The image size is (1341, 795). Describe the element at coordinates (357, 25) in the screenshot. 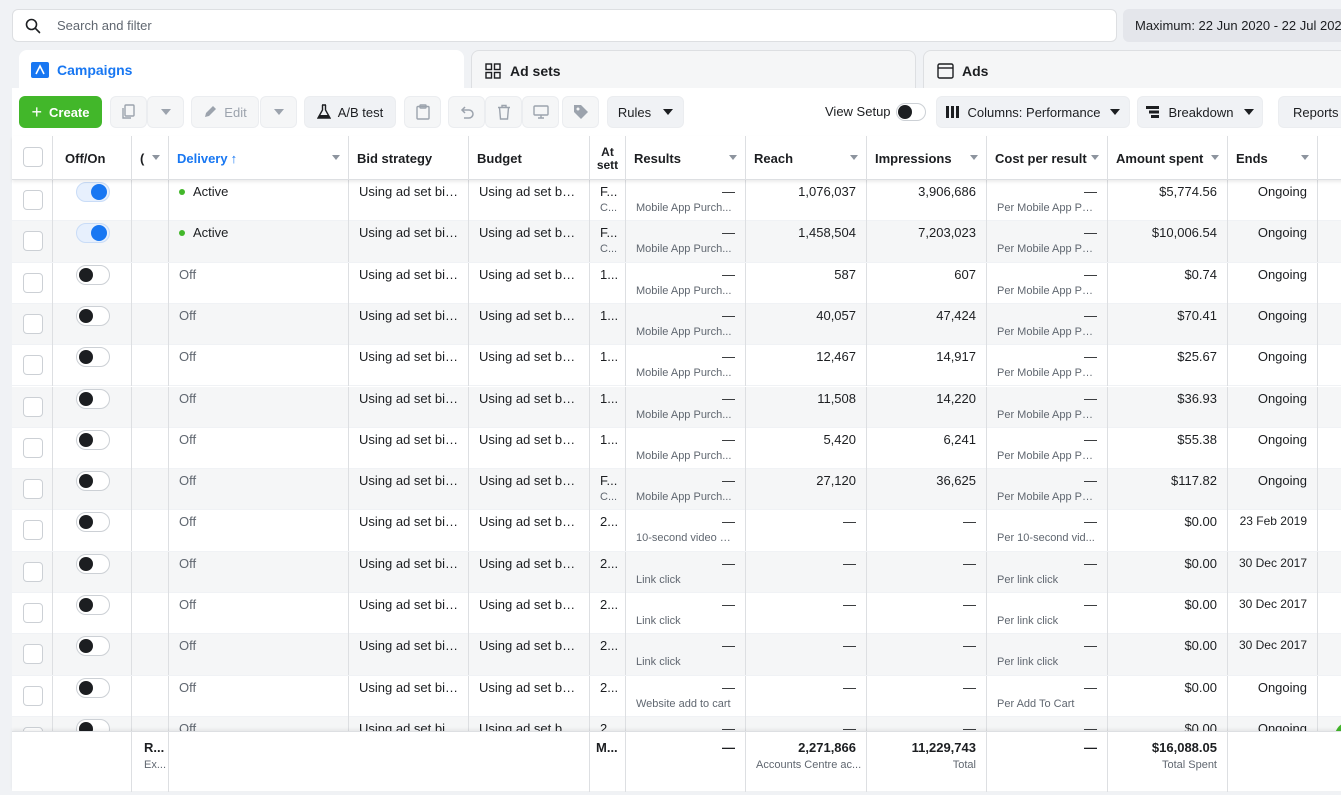

I see `search-input` at that location.